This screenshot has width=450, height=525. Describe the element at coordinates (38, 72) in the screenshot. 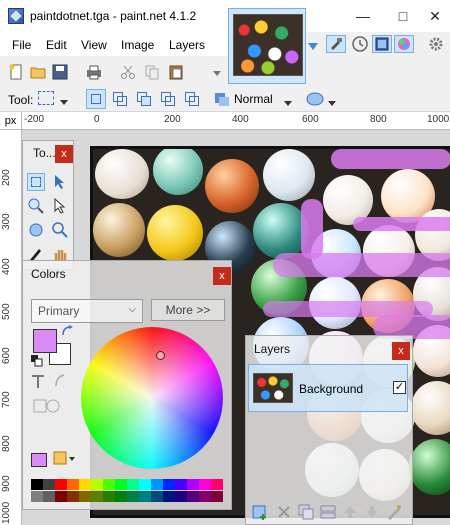

I see `open-folder-icon` at that location.